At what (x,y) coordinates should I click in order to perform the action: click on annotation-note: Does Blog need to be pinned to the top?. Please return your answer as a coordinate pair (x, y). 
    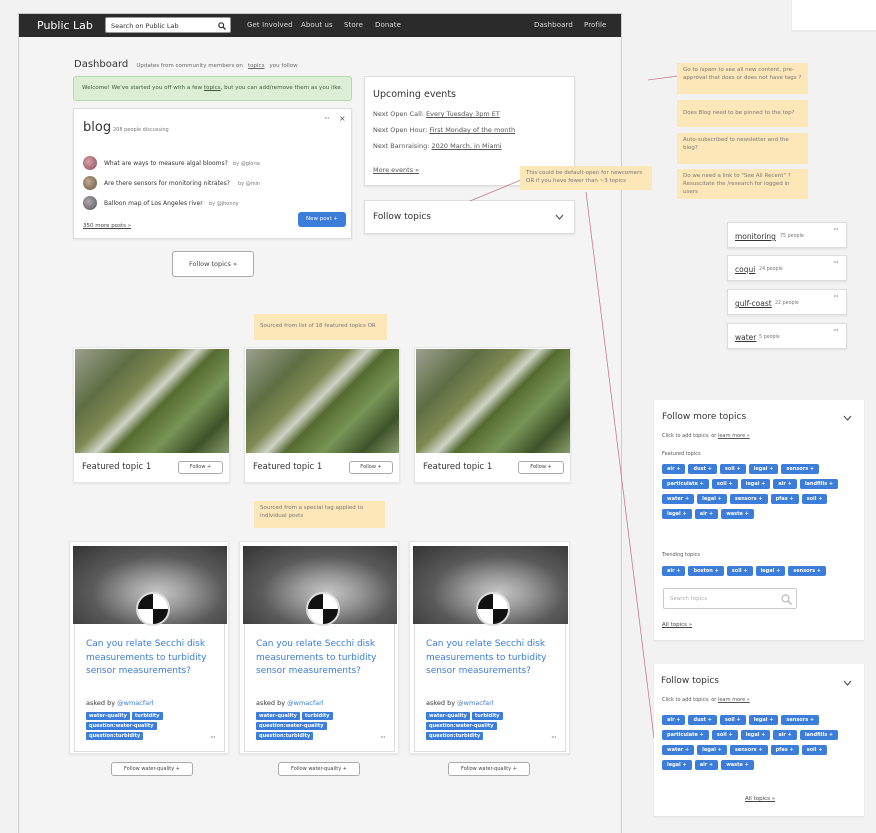
    Looking at the image, I should click on (742, 113).